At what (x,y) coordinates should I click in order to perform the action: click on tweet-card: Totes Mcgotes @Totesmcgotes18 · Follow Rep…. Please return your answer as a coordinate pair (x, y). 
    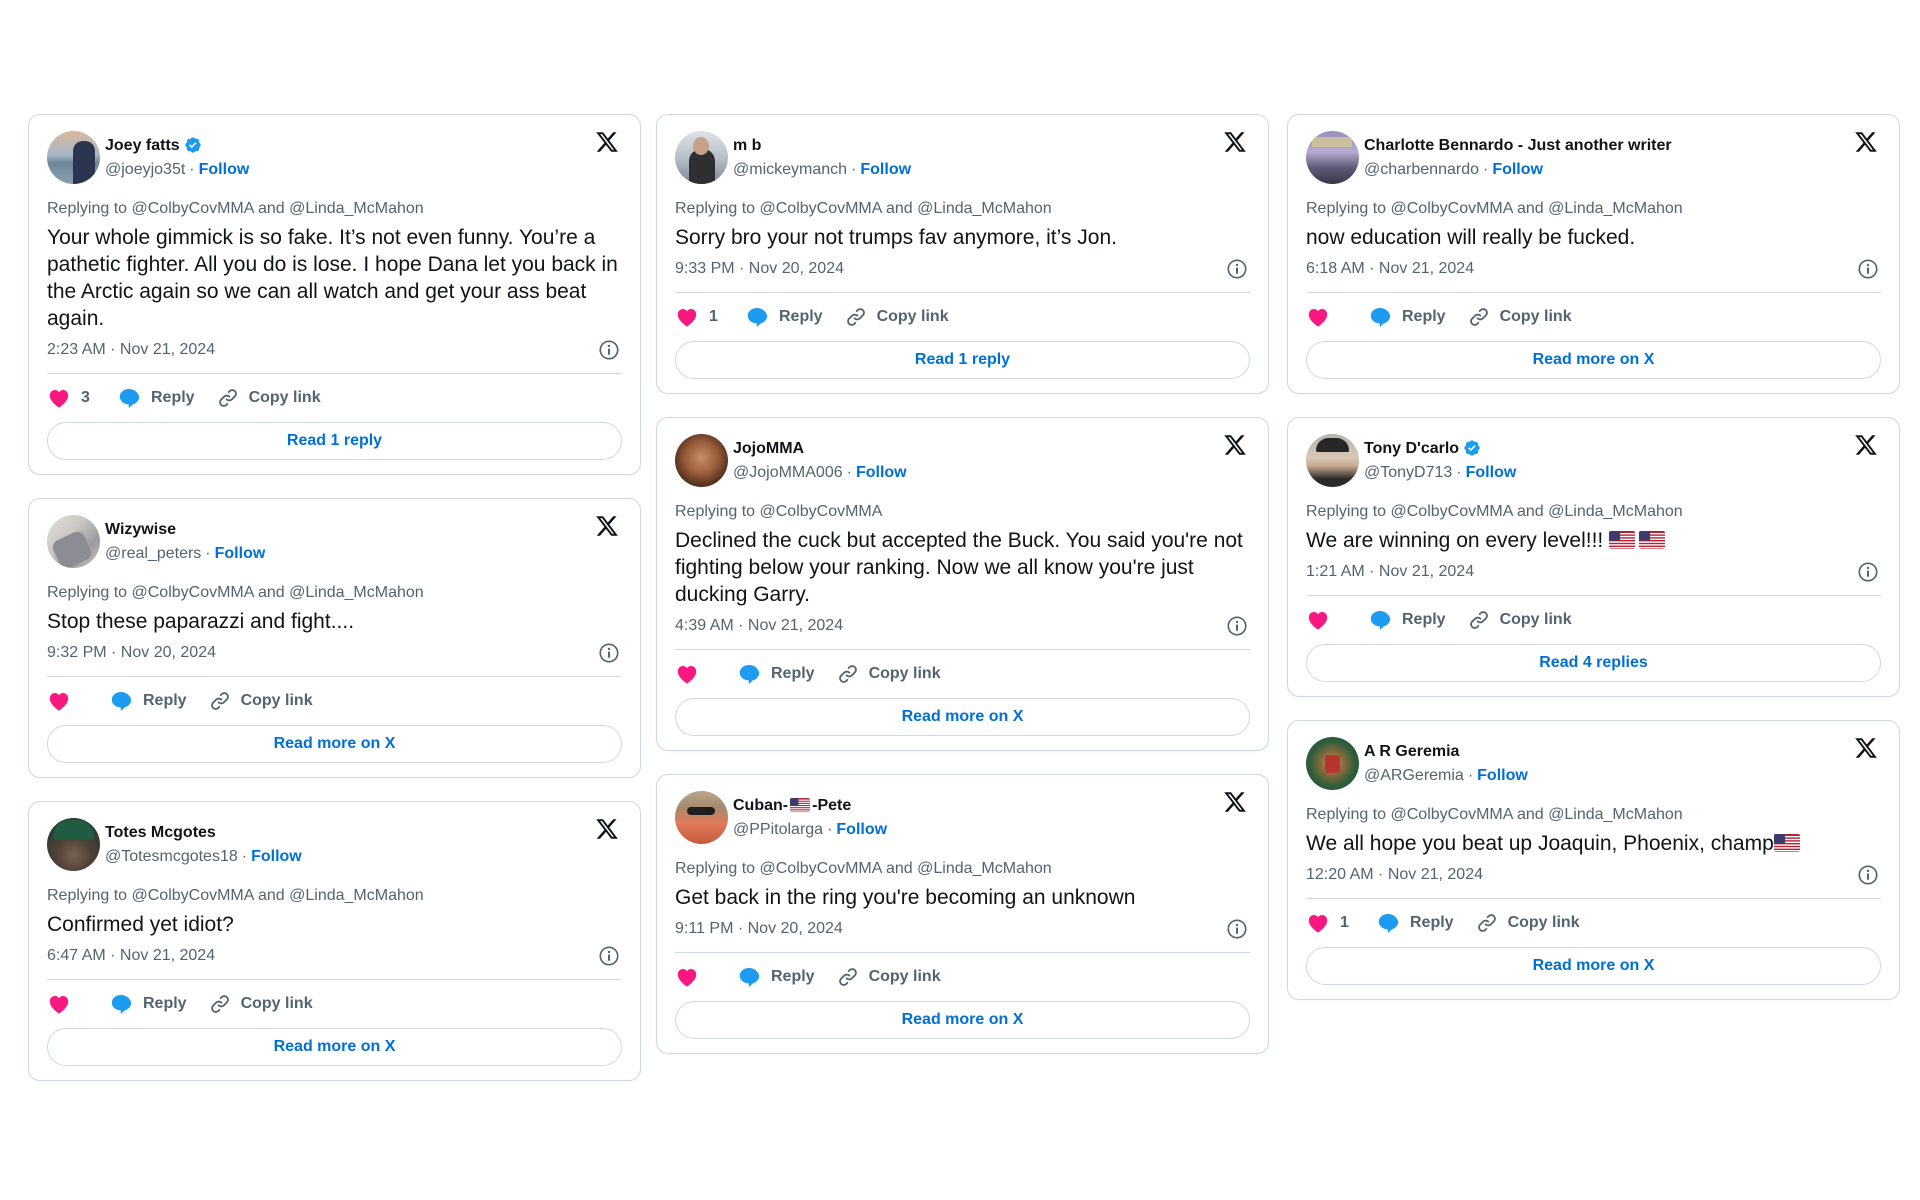
    Looking at the image, I should click on (334, 941).